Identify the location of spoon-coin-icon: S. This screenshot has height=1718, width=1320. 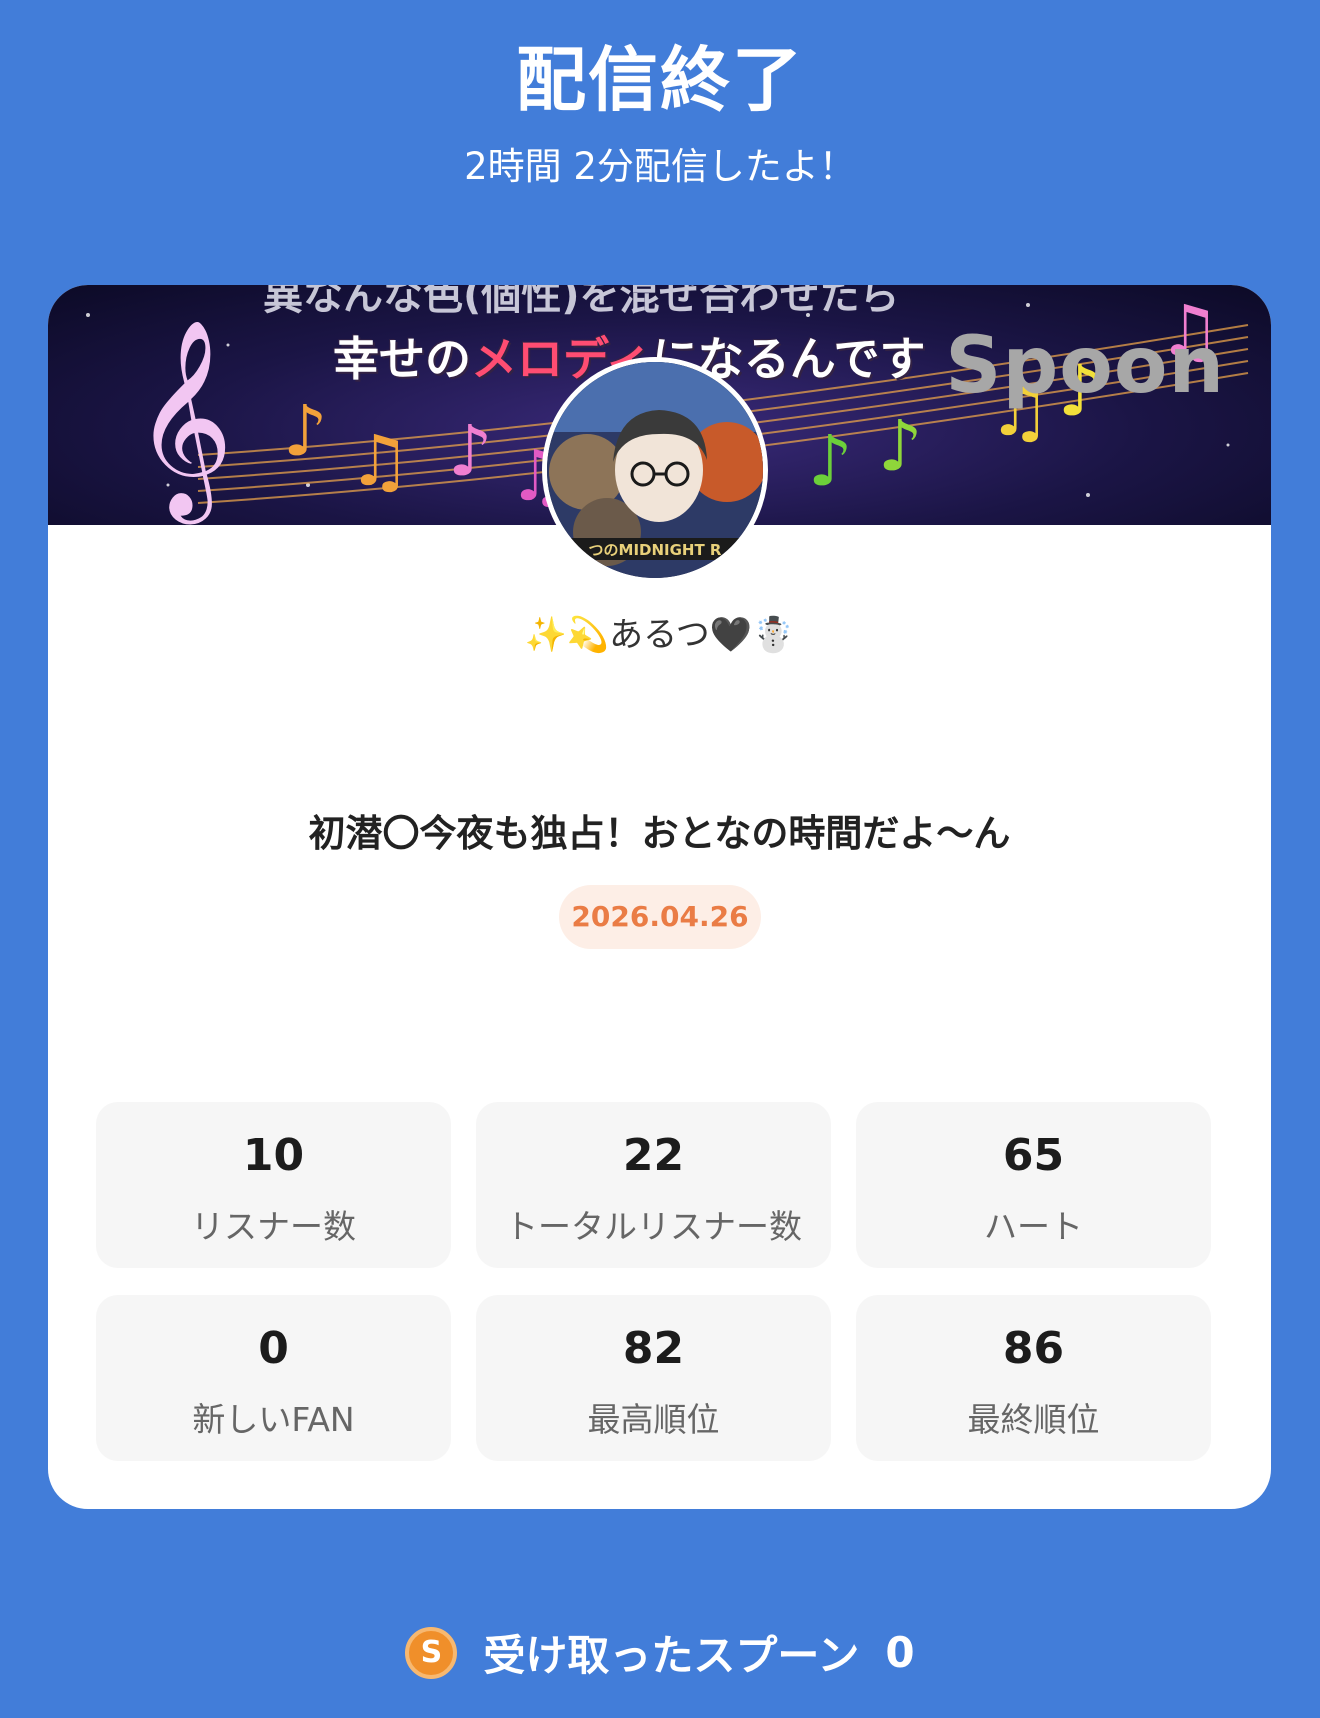
(431, 1652).